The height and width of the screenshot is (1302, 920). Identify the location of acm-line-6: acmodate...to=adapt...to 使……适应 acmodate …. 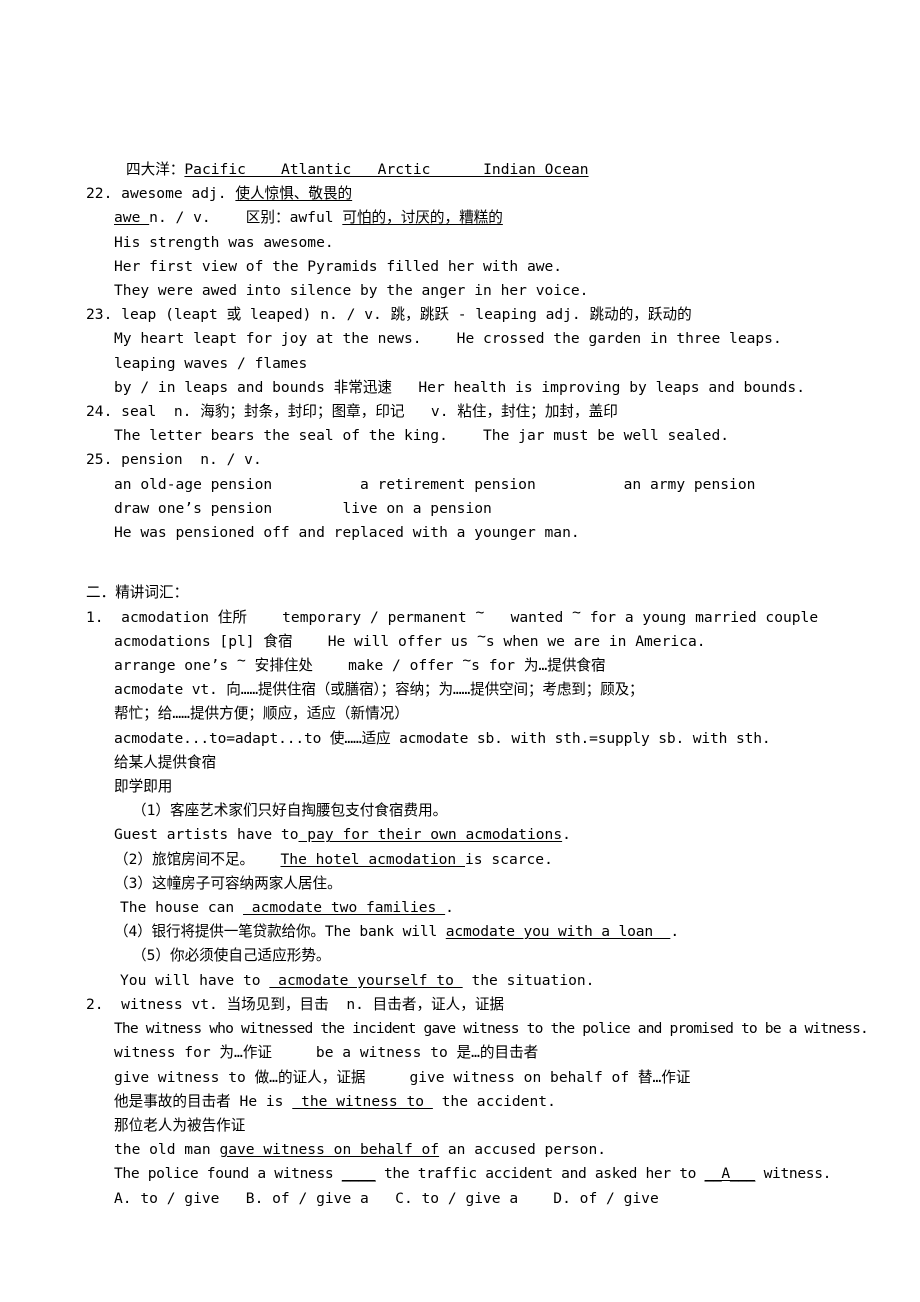
(442, 738).